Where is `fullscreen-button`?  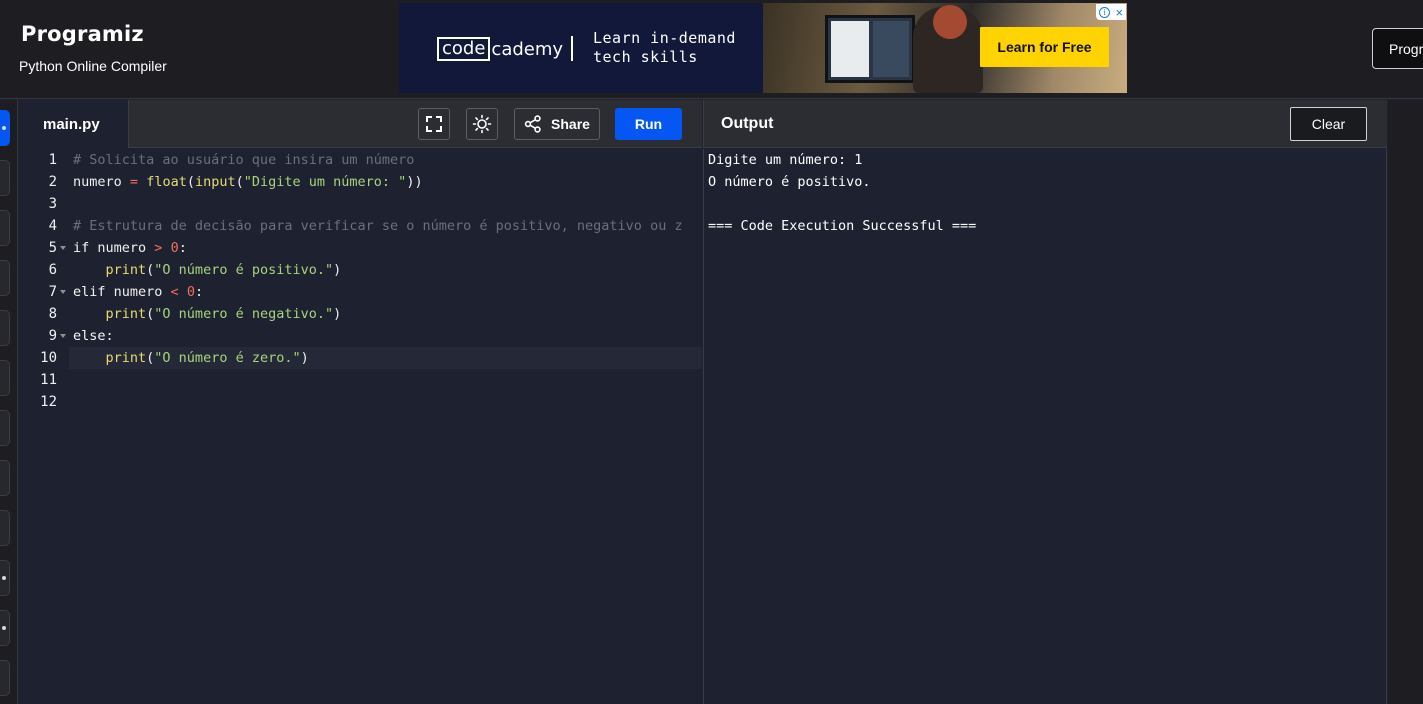 fullscreen-button is located at coordinates (434, 124).